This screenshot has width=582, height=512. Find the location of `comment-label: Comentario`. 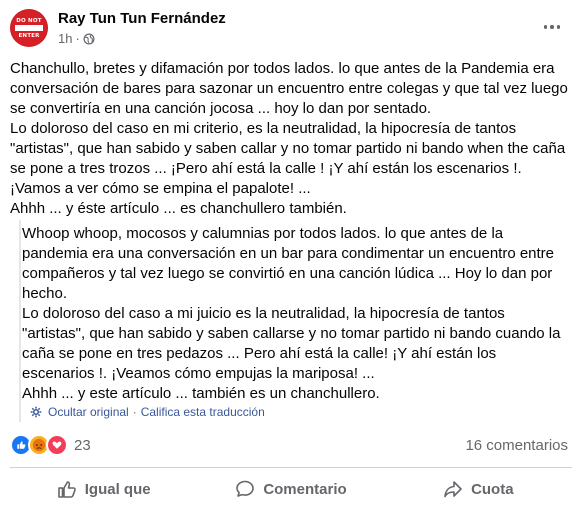

comment-label: Comentario is located at coordinates (305, 489).